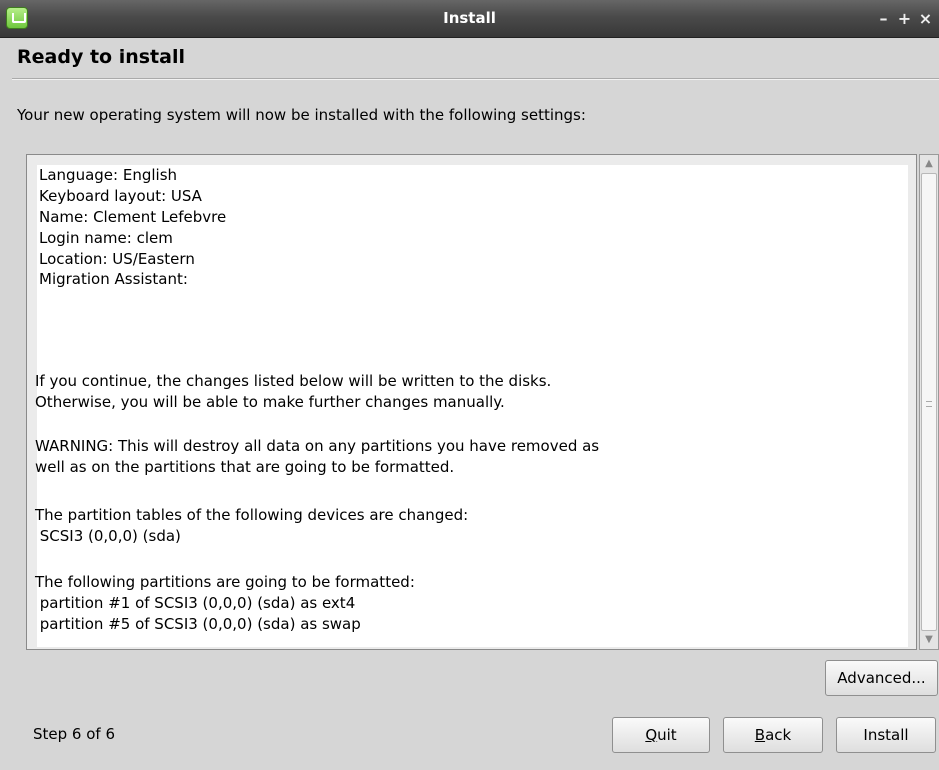  Describe the element at coordinates (929, 164) in the screenshot. I see `scroll-up-arrow-icon: ▲` at that location.